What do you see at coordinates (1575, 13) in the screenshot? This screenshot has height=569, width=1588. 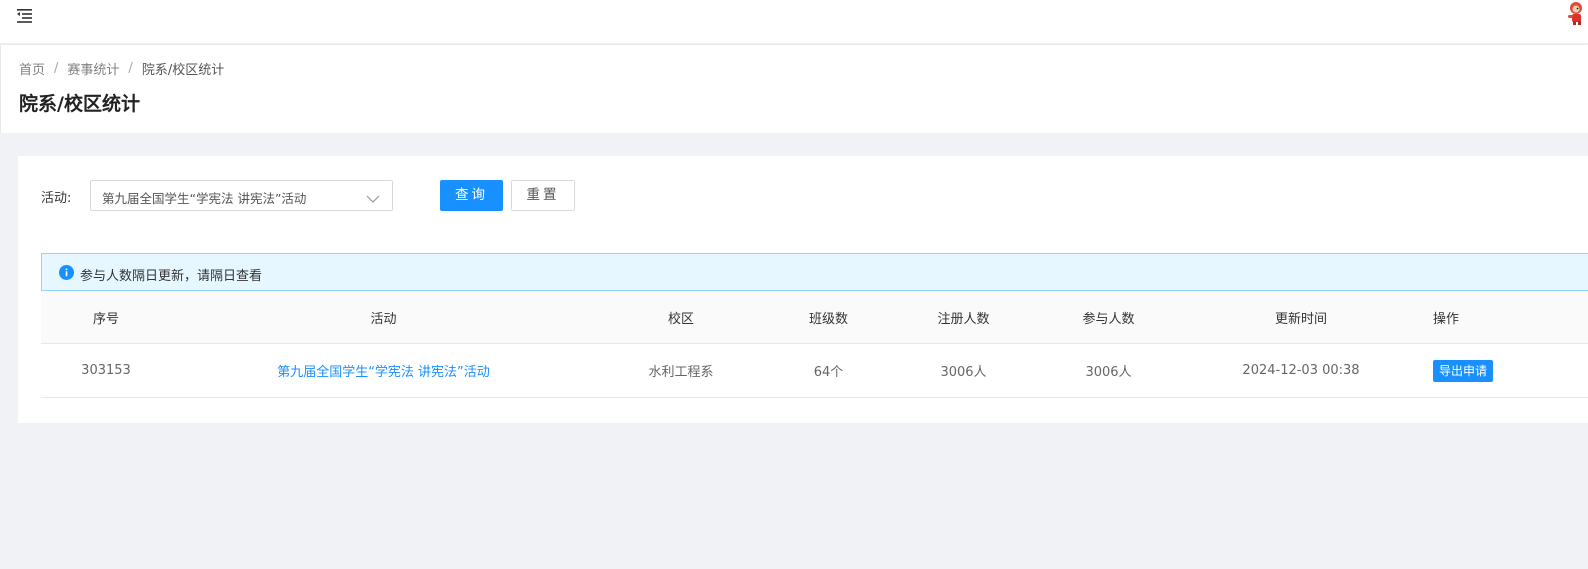 I see `mascot-avatar-icon` at bounding box center [1575, 13].